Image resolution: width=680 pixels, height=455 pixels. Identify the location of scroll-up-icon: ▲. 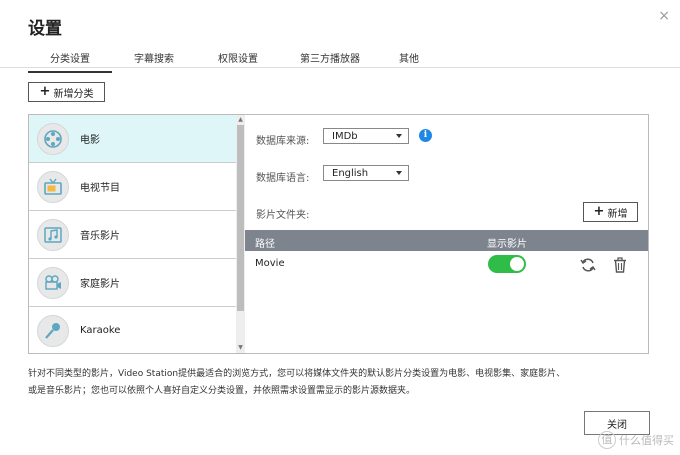
(240, 120).